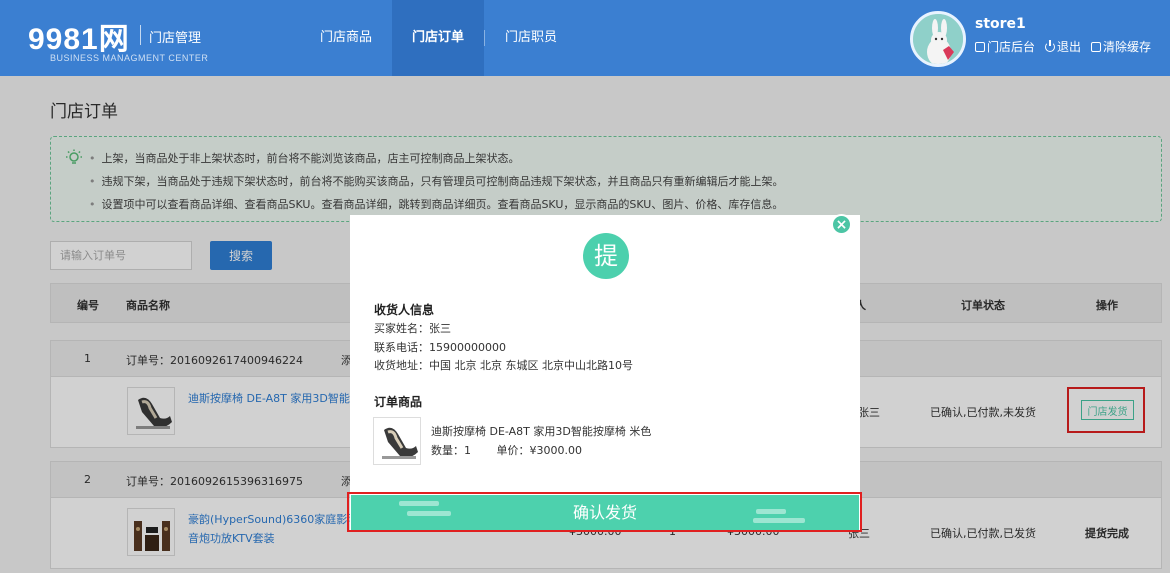 The width and height of the screenshot is (1170, 573). What do you see at coordinates (440, 347) in the screenshot?
I see `buyer-phone: 联系电话：15900000000` at bounding box center [440, 347].